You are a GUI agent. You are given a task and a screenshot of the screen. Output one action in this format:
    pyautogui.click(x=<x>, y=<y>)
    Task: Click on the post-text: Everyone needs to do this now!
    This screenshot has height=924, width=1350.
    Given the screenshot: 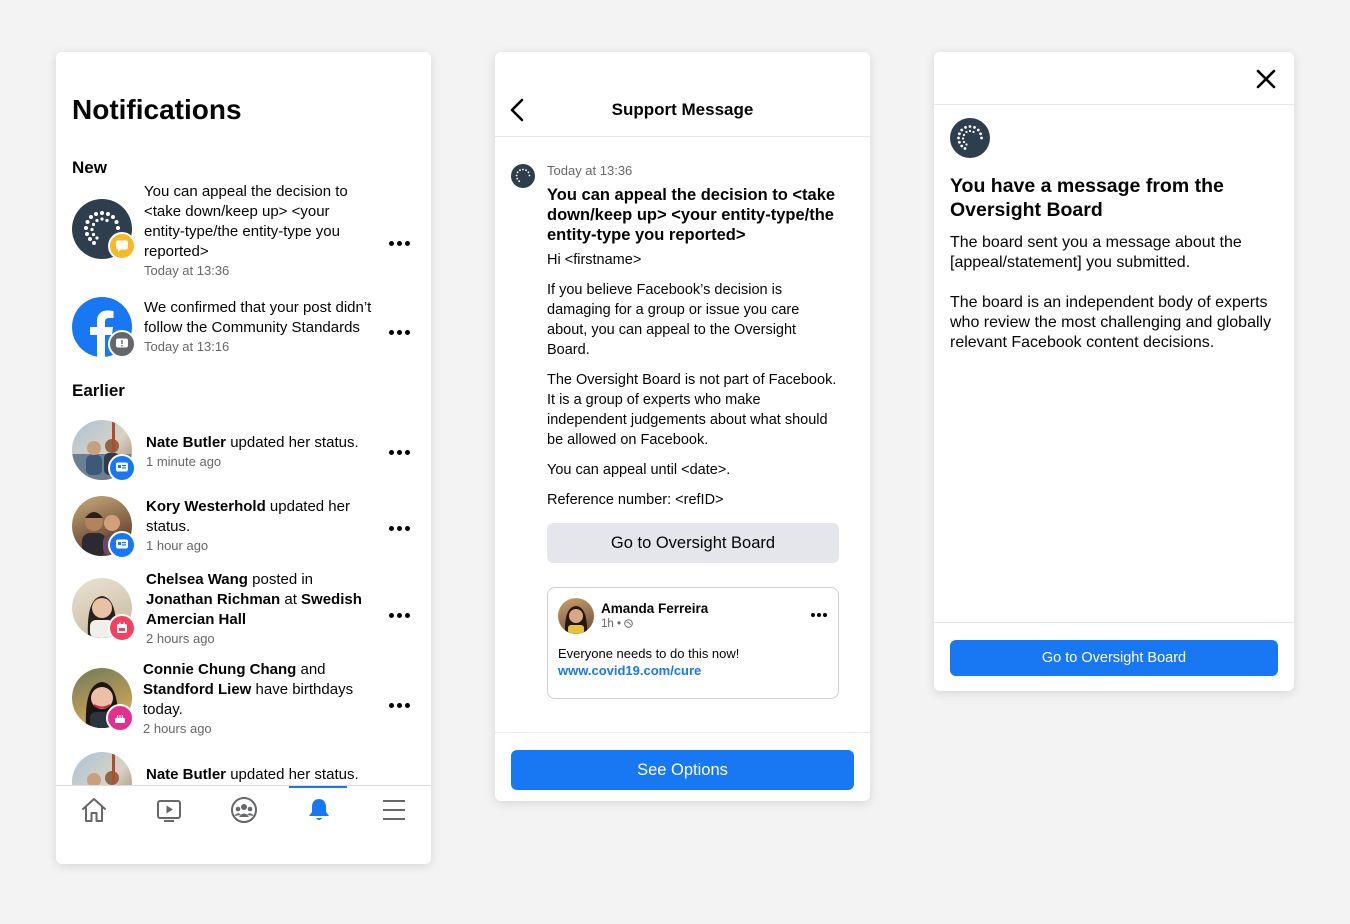 What is the action you would take?
    pyautogui.click(x=649, y=653)
    